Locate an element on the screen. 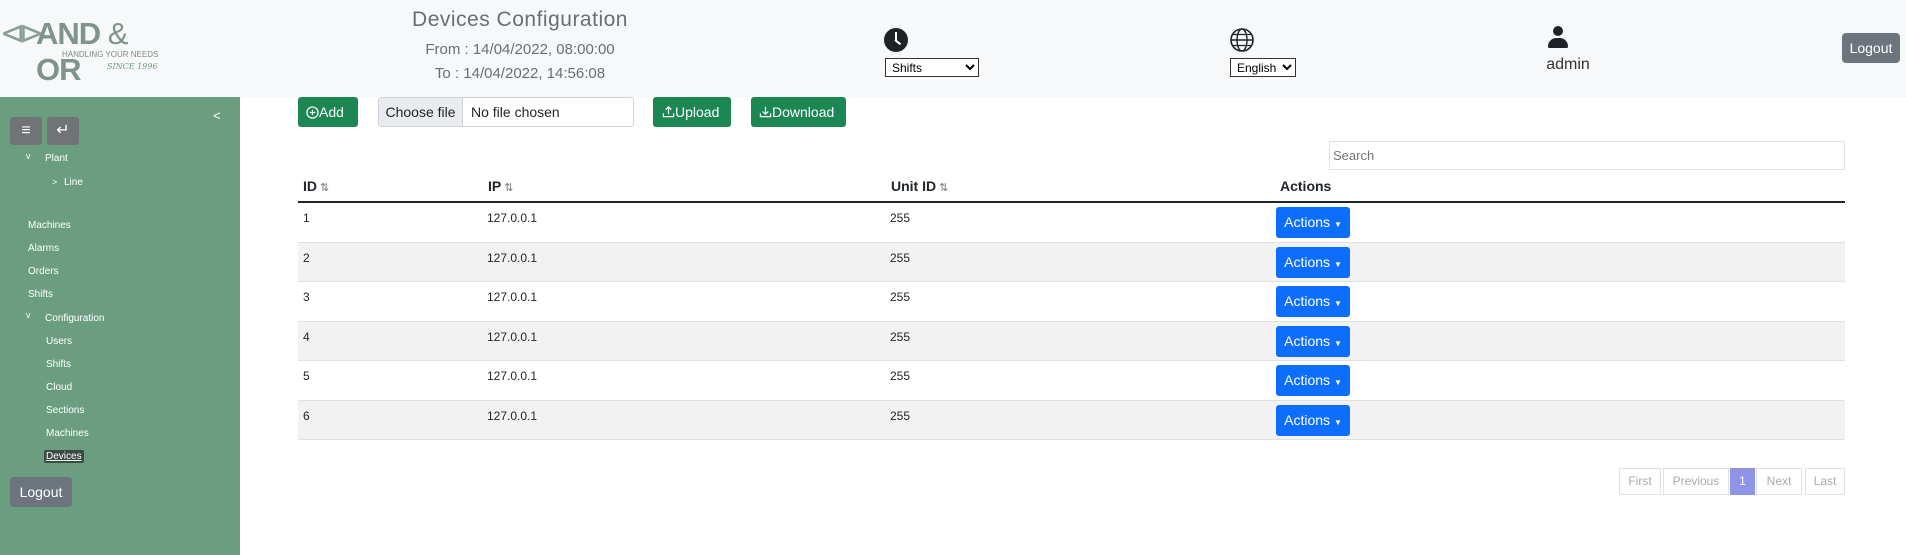  page-previous-button: Previous is located at coordinates (1696, 481).